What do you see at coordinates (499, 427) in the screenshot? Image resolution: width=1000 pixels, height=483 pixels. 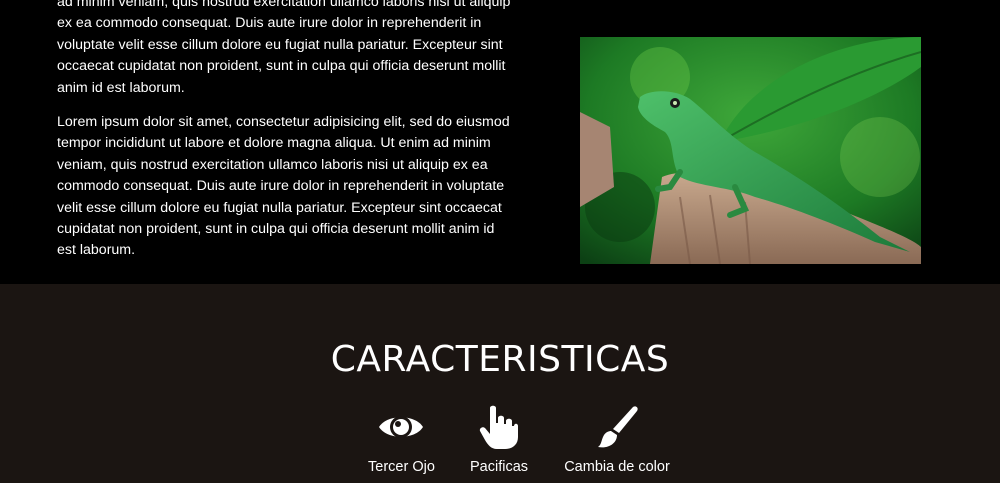 I see `hand-pointer-icon` at bounding box center [499, 427].